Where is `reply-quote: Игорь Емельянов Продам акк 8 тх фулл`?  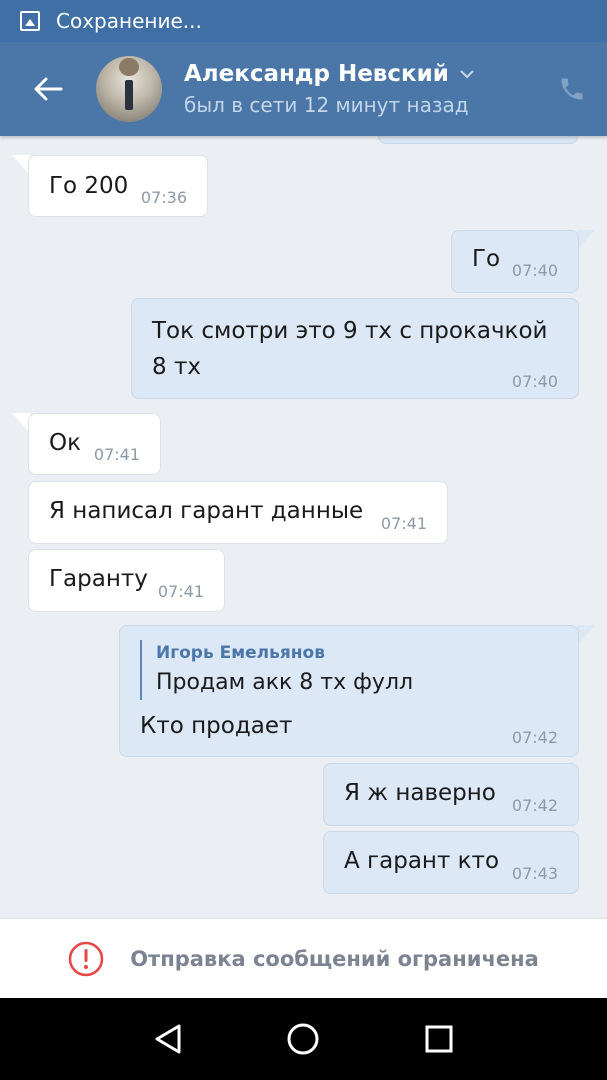
reply-quote: Игорь Емельянов Продам акк 8 тх фулл is located at coordinates (276, 670).